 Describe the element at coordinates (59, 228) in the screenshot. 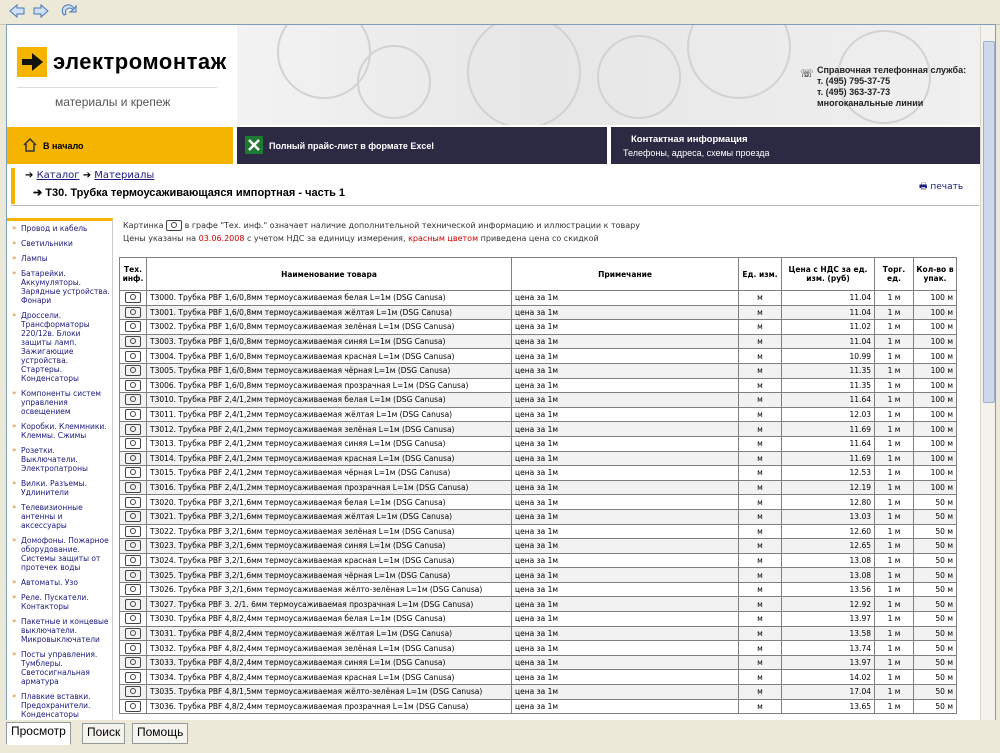

I see `sidebar-item: Провод и кабель` at that location.